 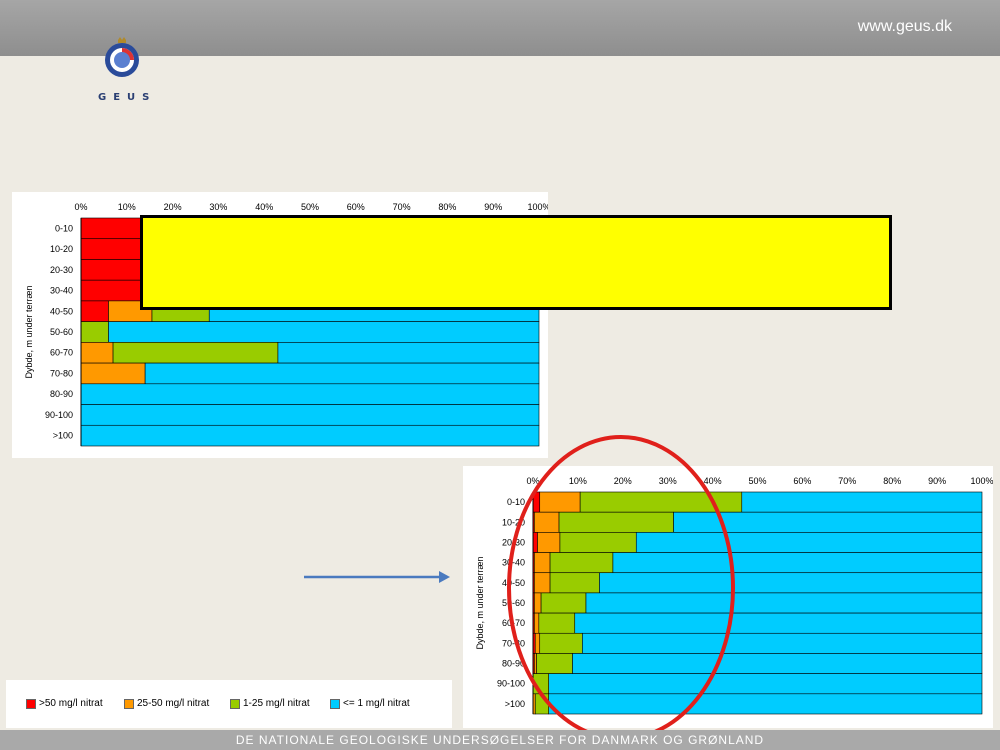 I want to click on legend-item: >50 mg/l nitrat, so click(x=64, y=703).